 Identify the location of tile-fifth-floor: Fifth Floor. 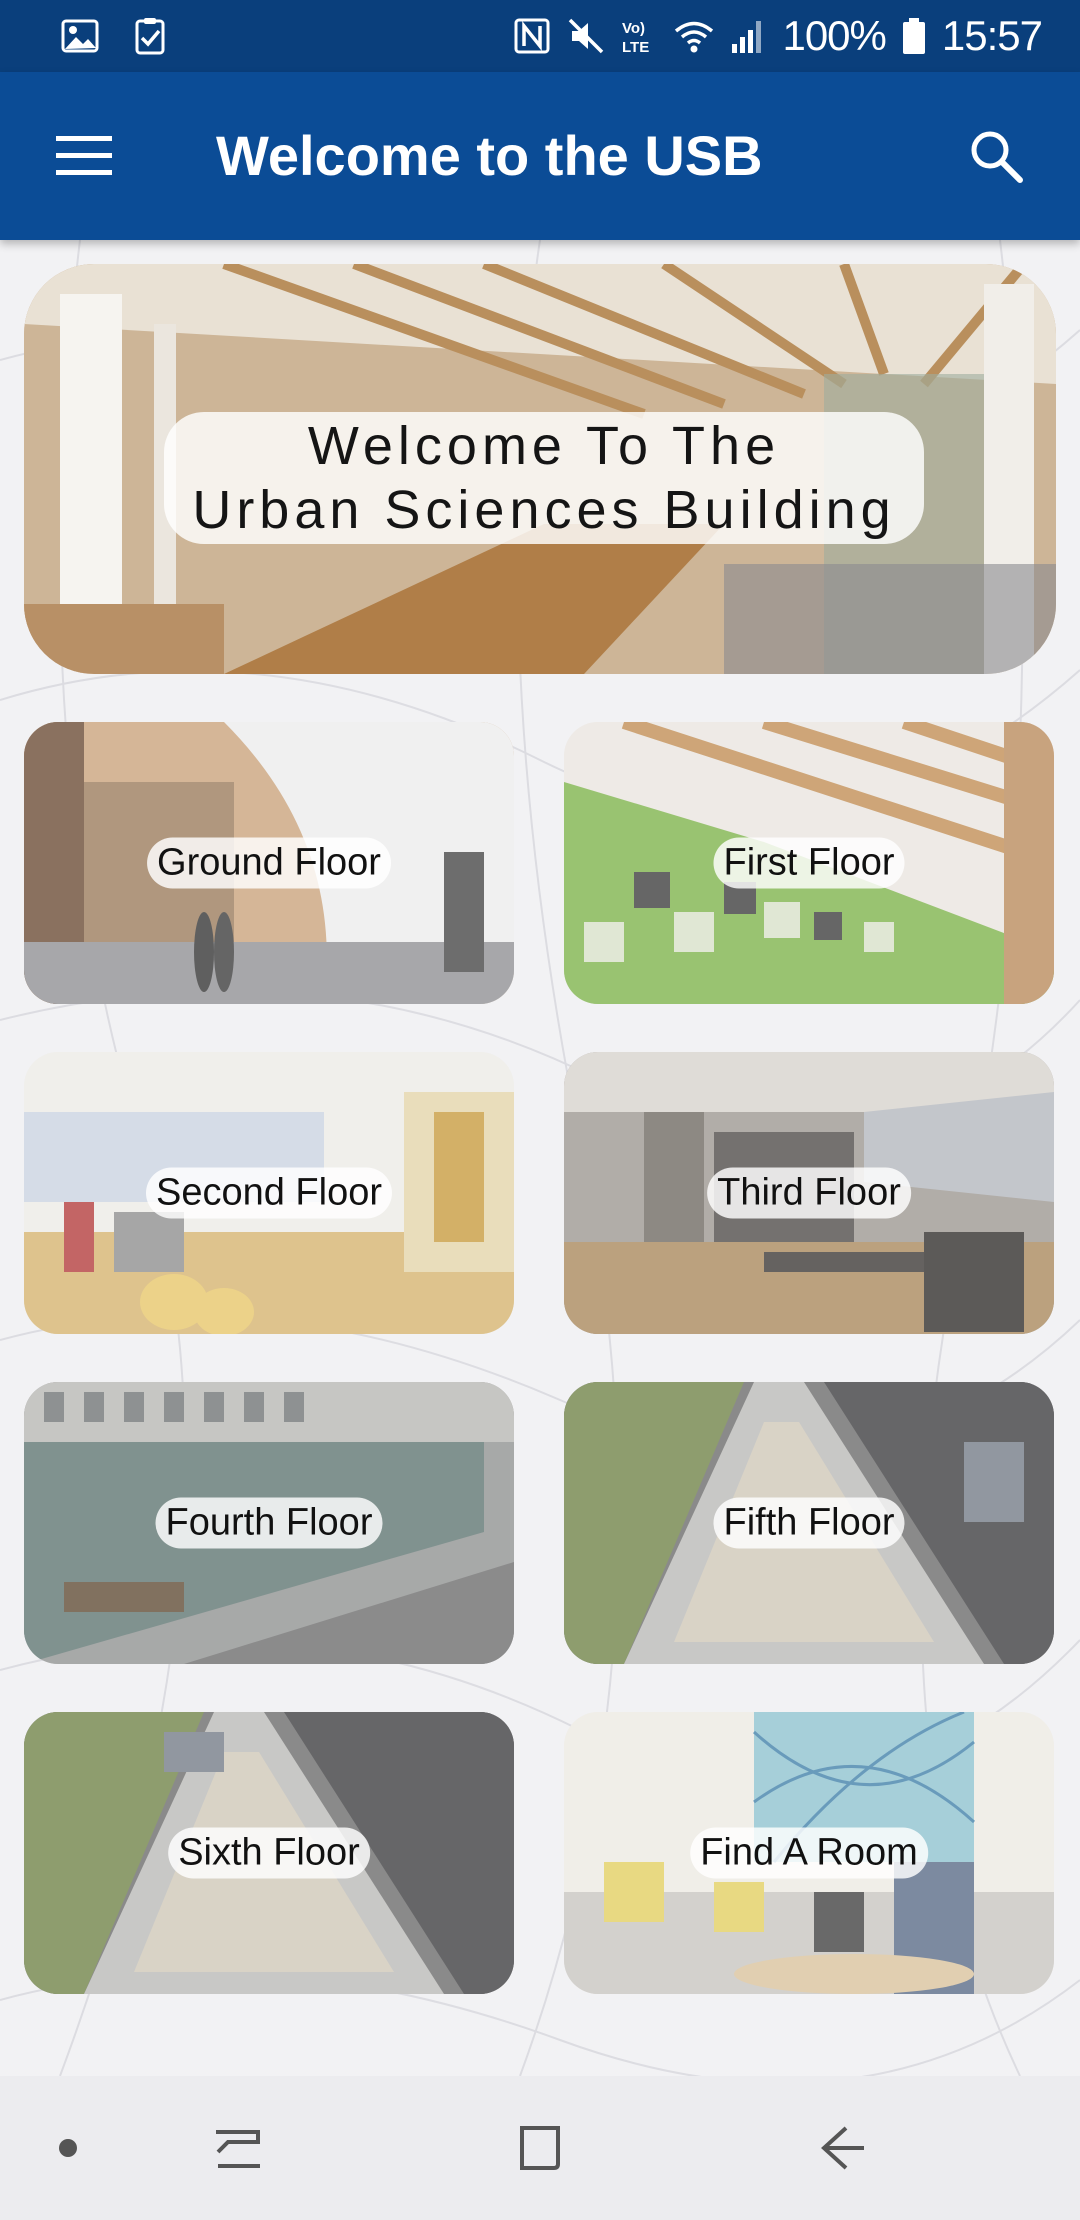
(809, 1523).